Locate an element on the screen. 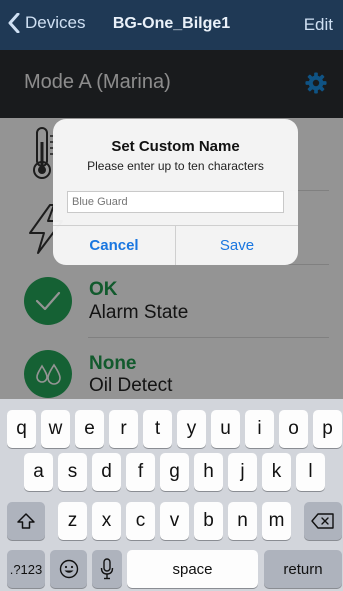  save-button: Save is located at coordinates (237, 245).